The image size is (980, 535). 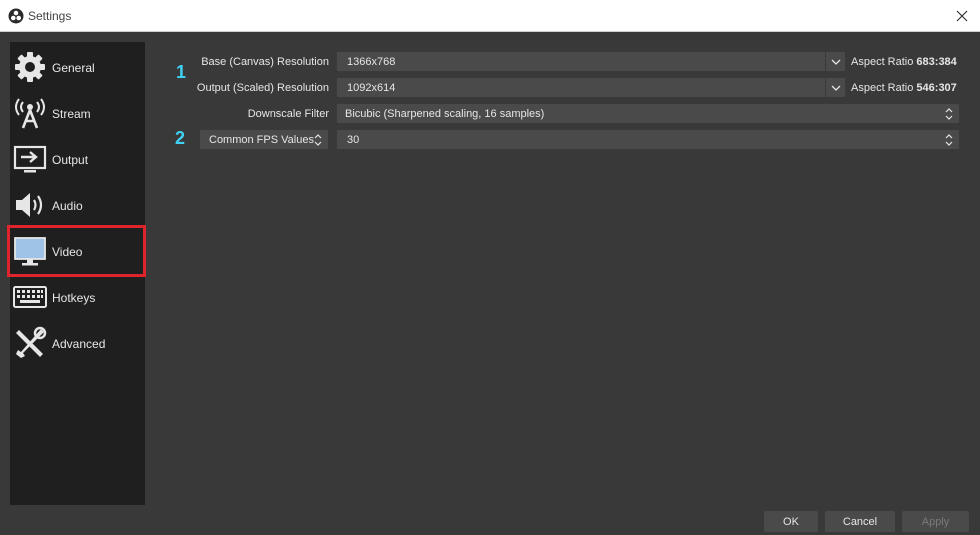 What do you see at coordinates (74, 298) in the screenshot?
I see `sidebar-item-label: Hotkeys` at bounding box center [74, 298].